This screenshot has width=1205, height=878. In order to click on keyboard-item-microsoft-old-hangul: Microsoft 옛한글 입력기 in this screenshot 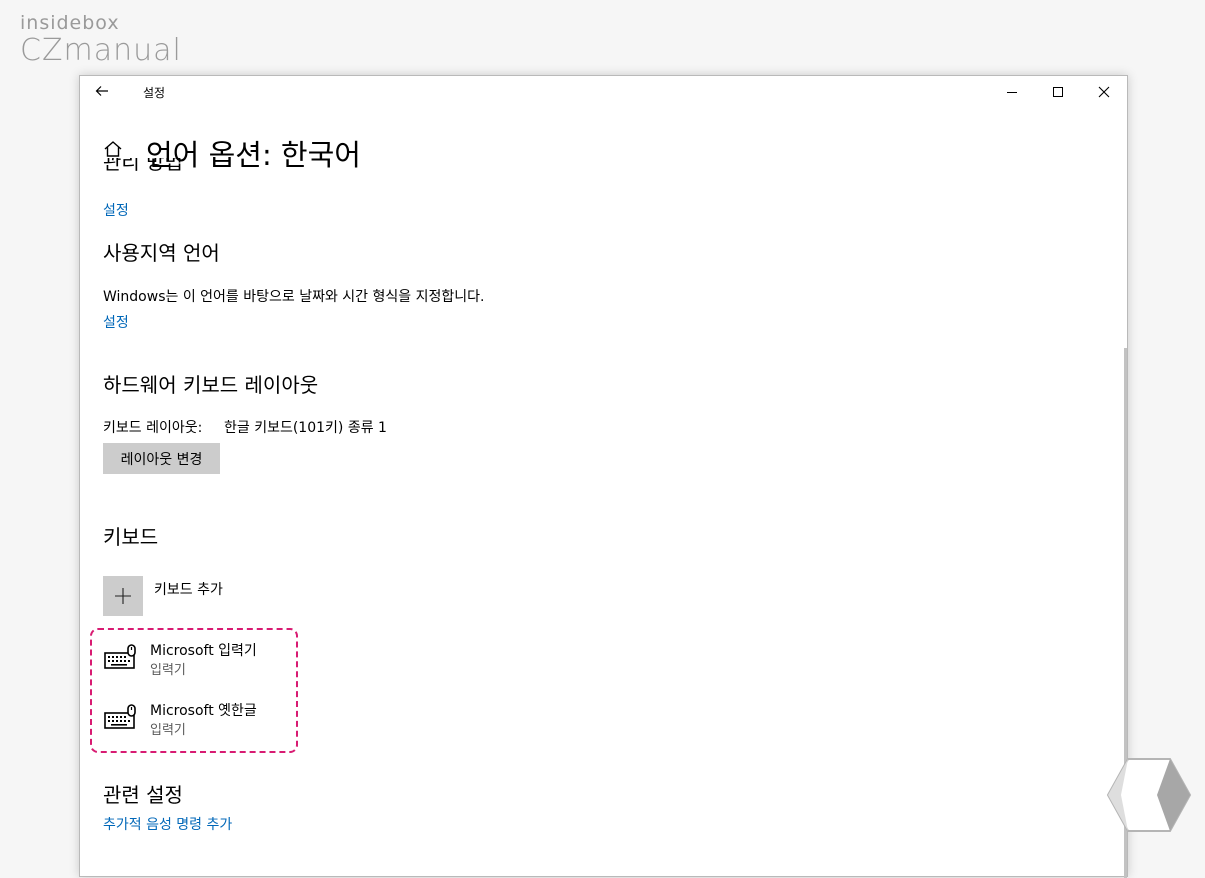, I will do `click(203, 723)`.